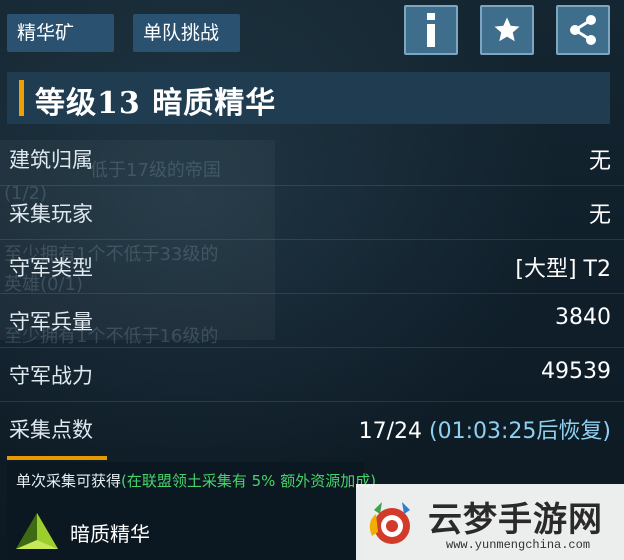  Describe the element at coordinates (308, 98) in the screenshot. I see `title-banner: 等级13 暗质精华` at that location.